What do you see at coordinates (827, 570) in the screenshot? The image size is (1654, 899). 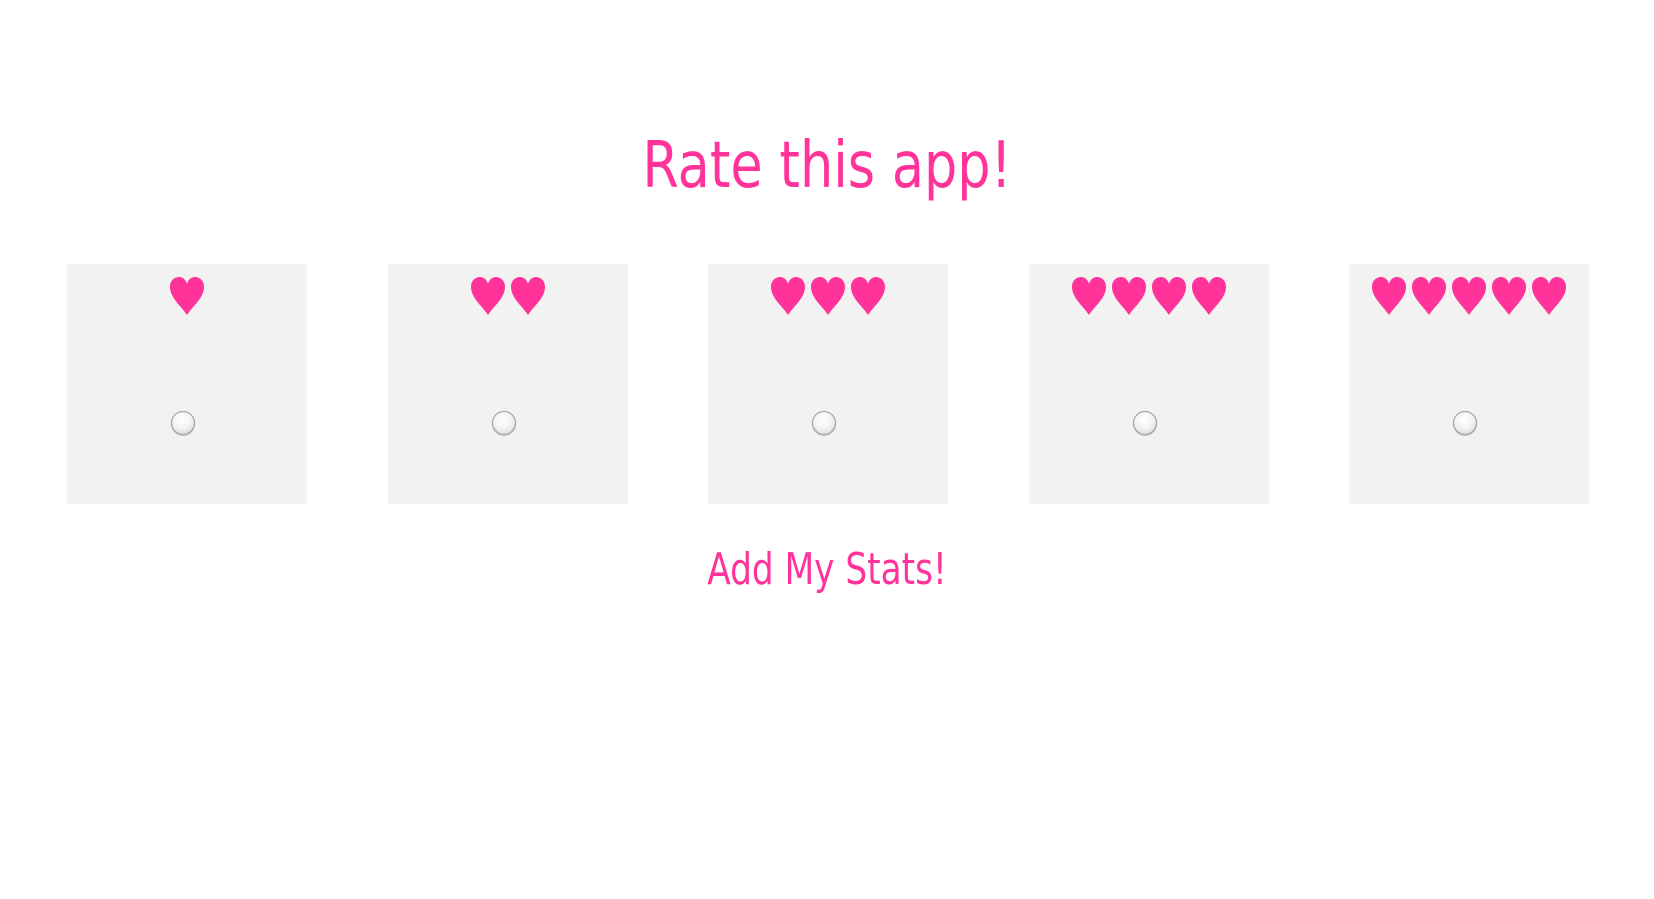 I see `add-my-stats-button: Add My Stats!` at bounding box center [827, 570].